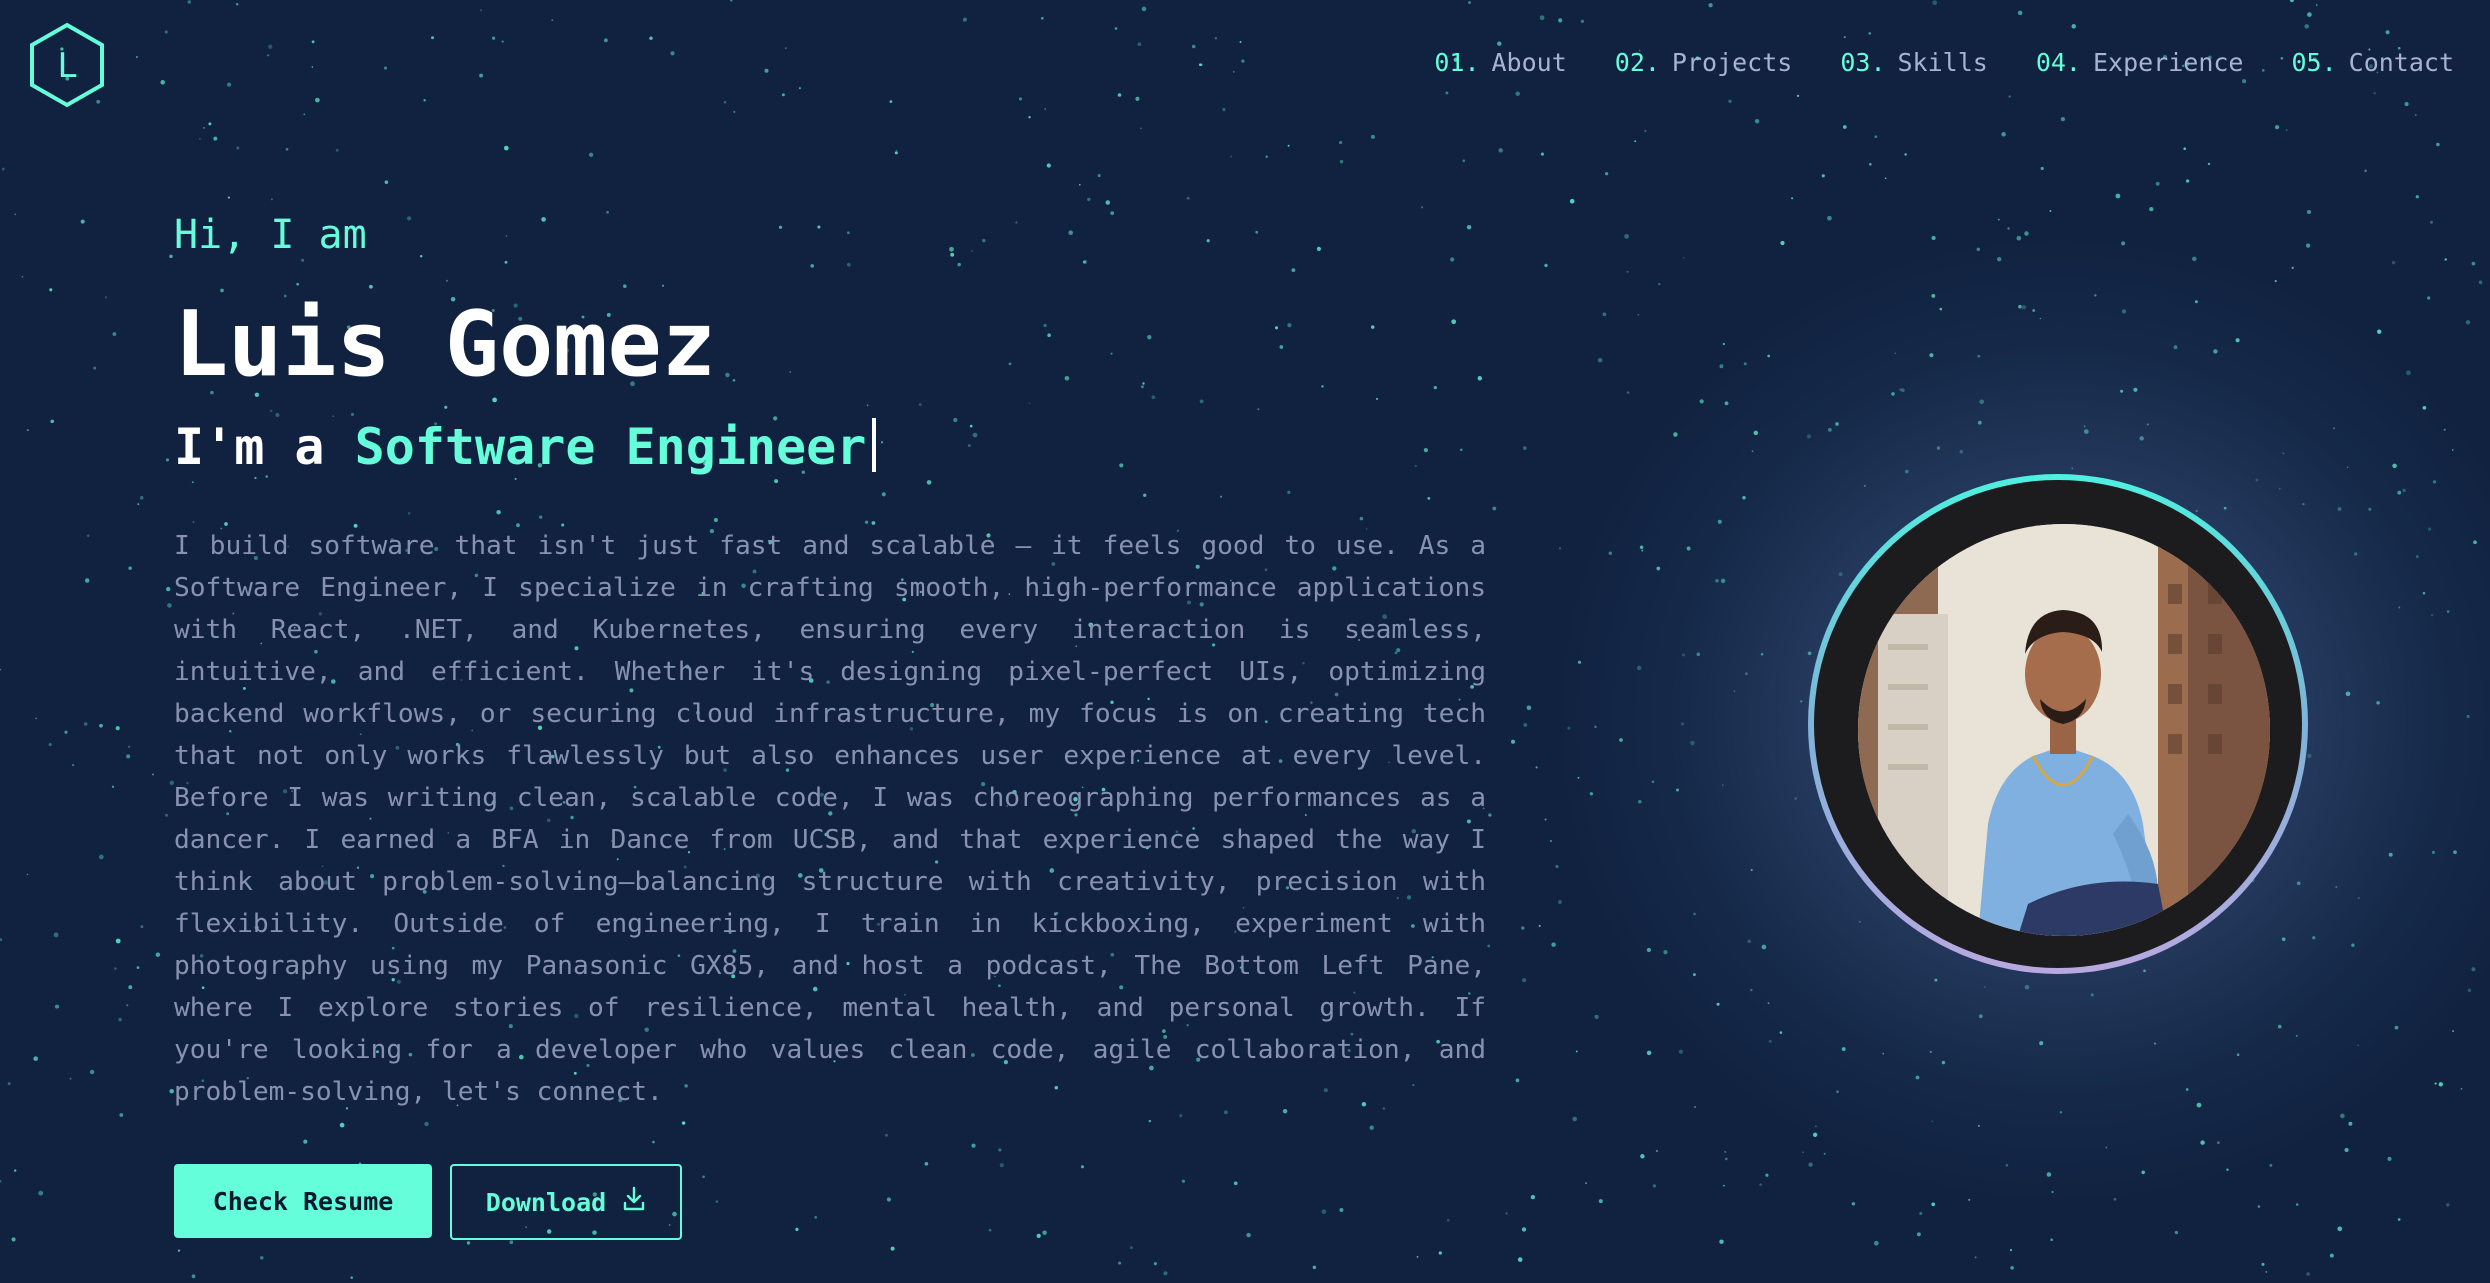  What do you see at coordinates (67, 65) in the screenshot?
I see `logo-icon: L` at bounding box center [67, 65].